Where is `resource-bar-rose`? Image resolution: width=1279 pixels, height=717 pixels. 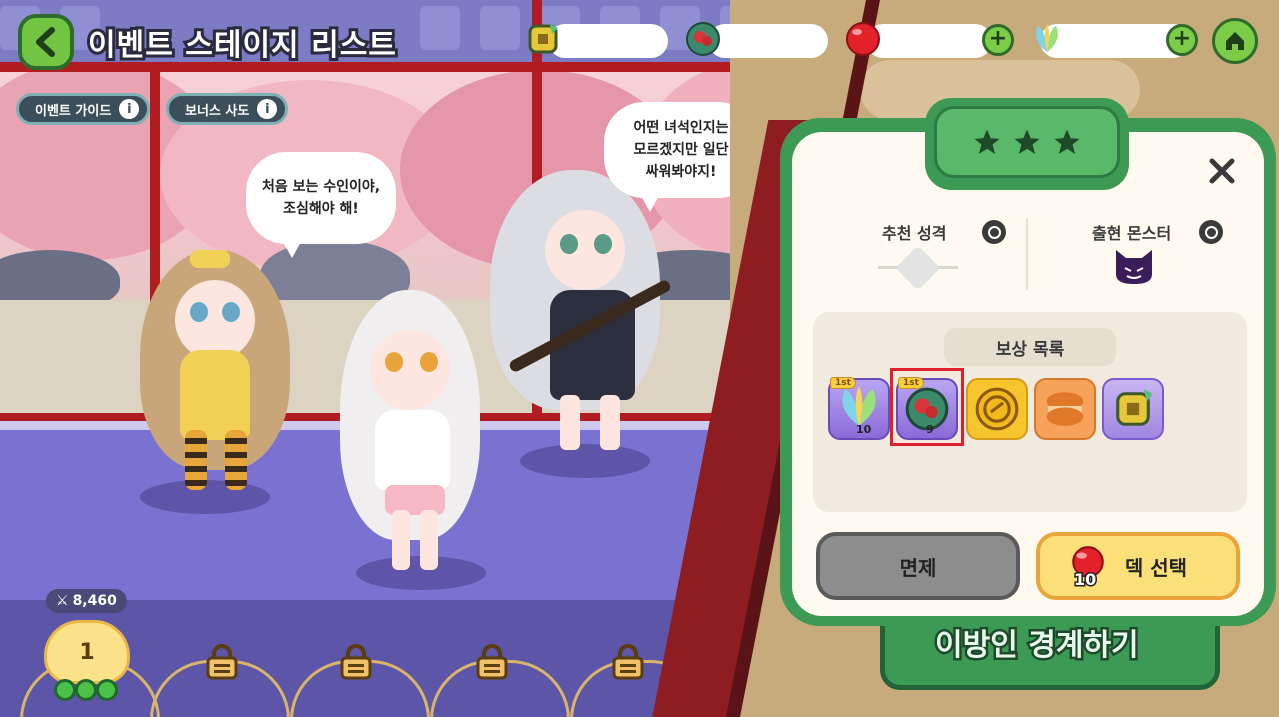
resource-bar-rose is located at coordinates (768, 41).